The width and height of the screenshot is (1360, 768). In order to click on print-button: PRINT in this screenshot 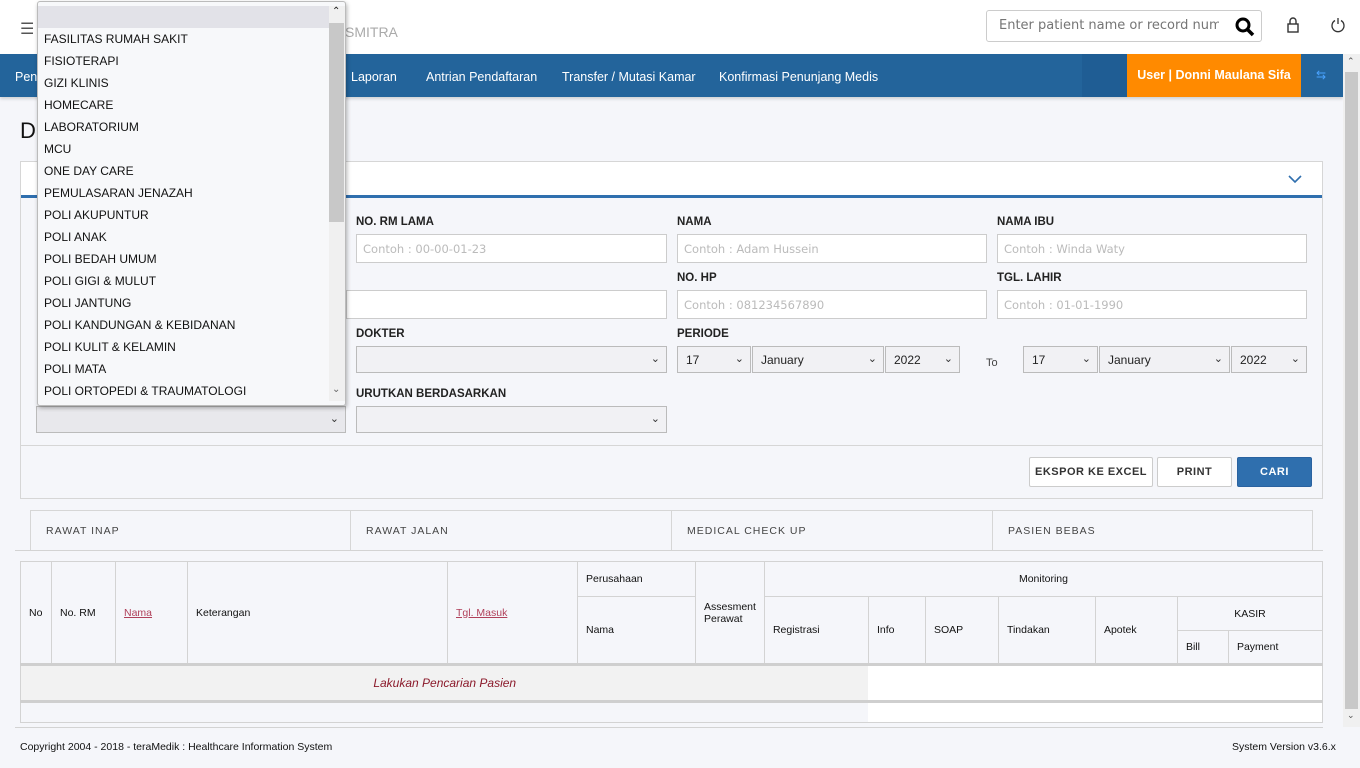, I will do `click(1194, 472)`.